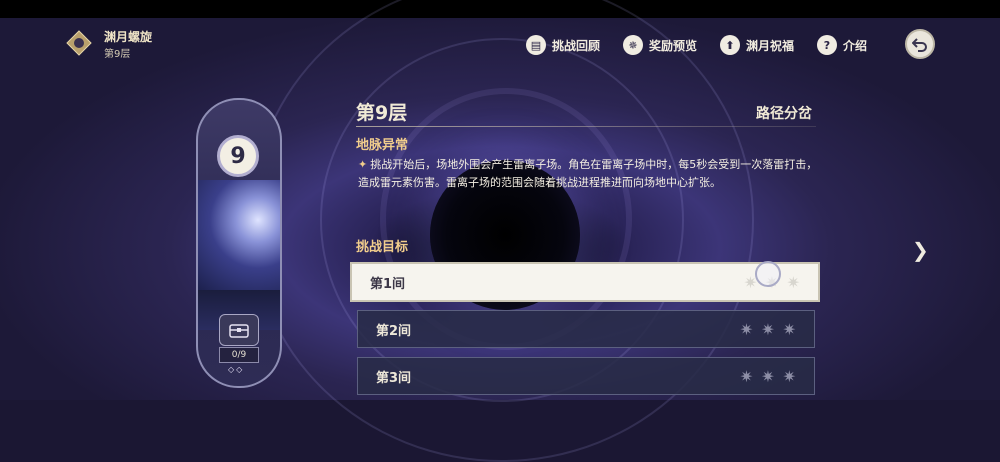 This screenshot has width=1000, height=462. I want to click on reward-chest-button, so click(239, 330).